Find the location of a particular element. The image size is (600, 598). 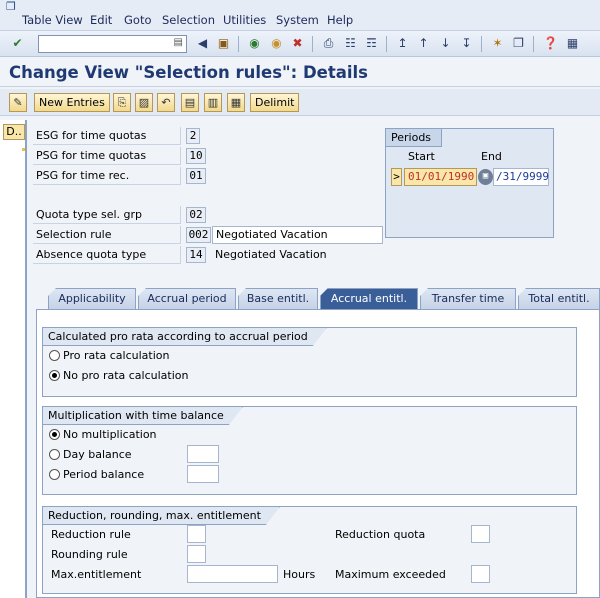

max-entitlement-label: Max.entitlement is located at coordinates (96, 574).